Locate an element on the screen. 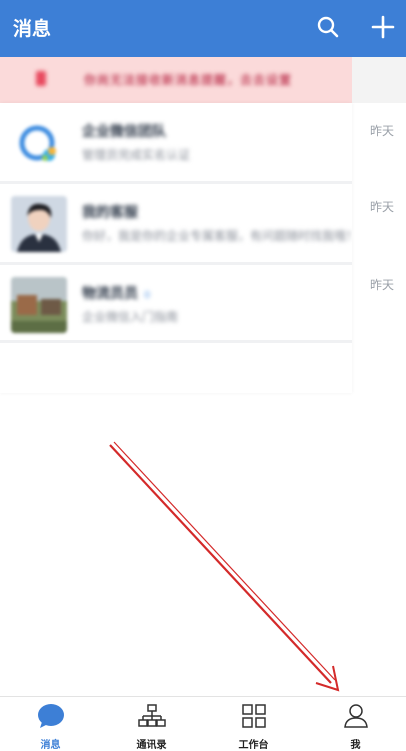 The height and width of the screenshot is (751, 406). conversation-row: 企业微信团队 管理员完成实名认证 is located at coordinates (176, 142).